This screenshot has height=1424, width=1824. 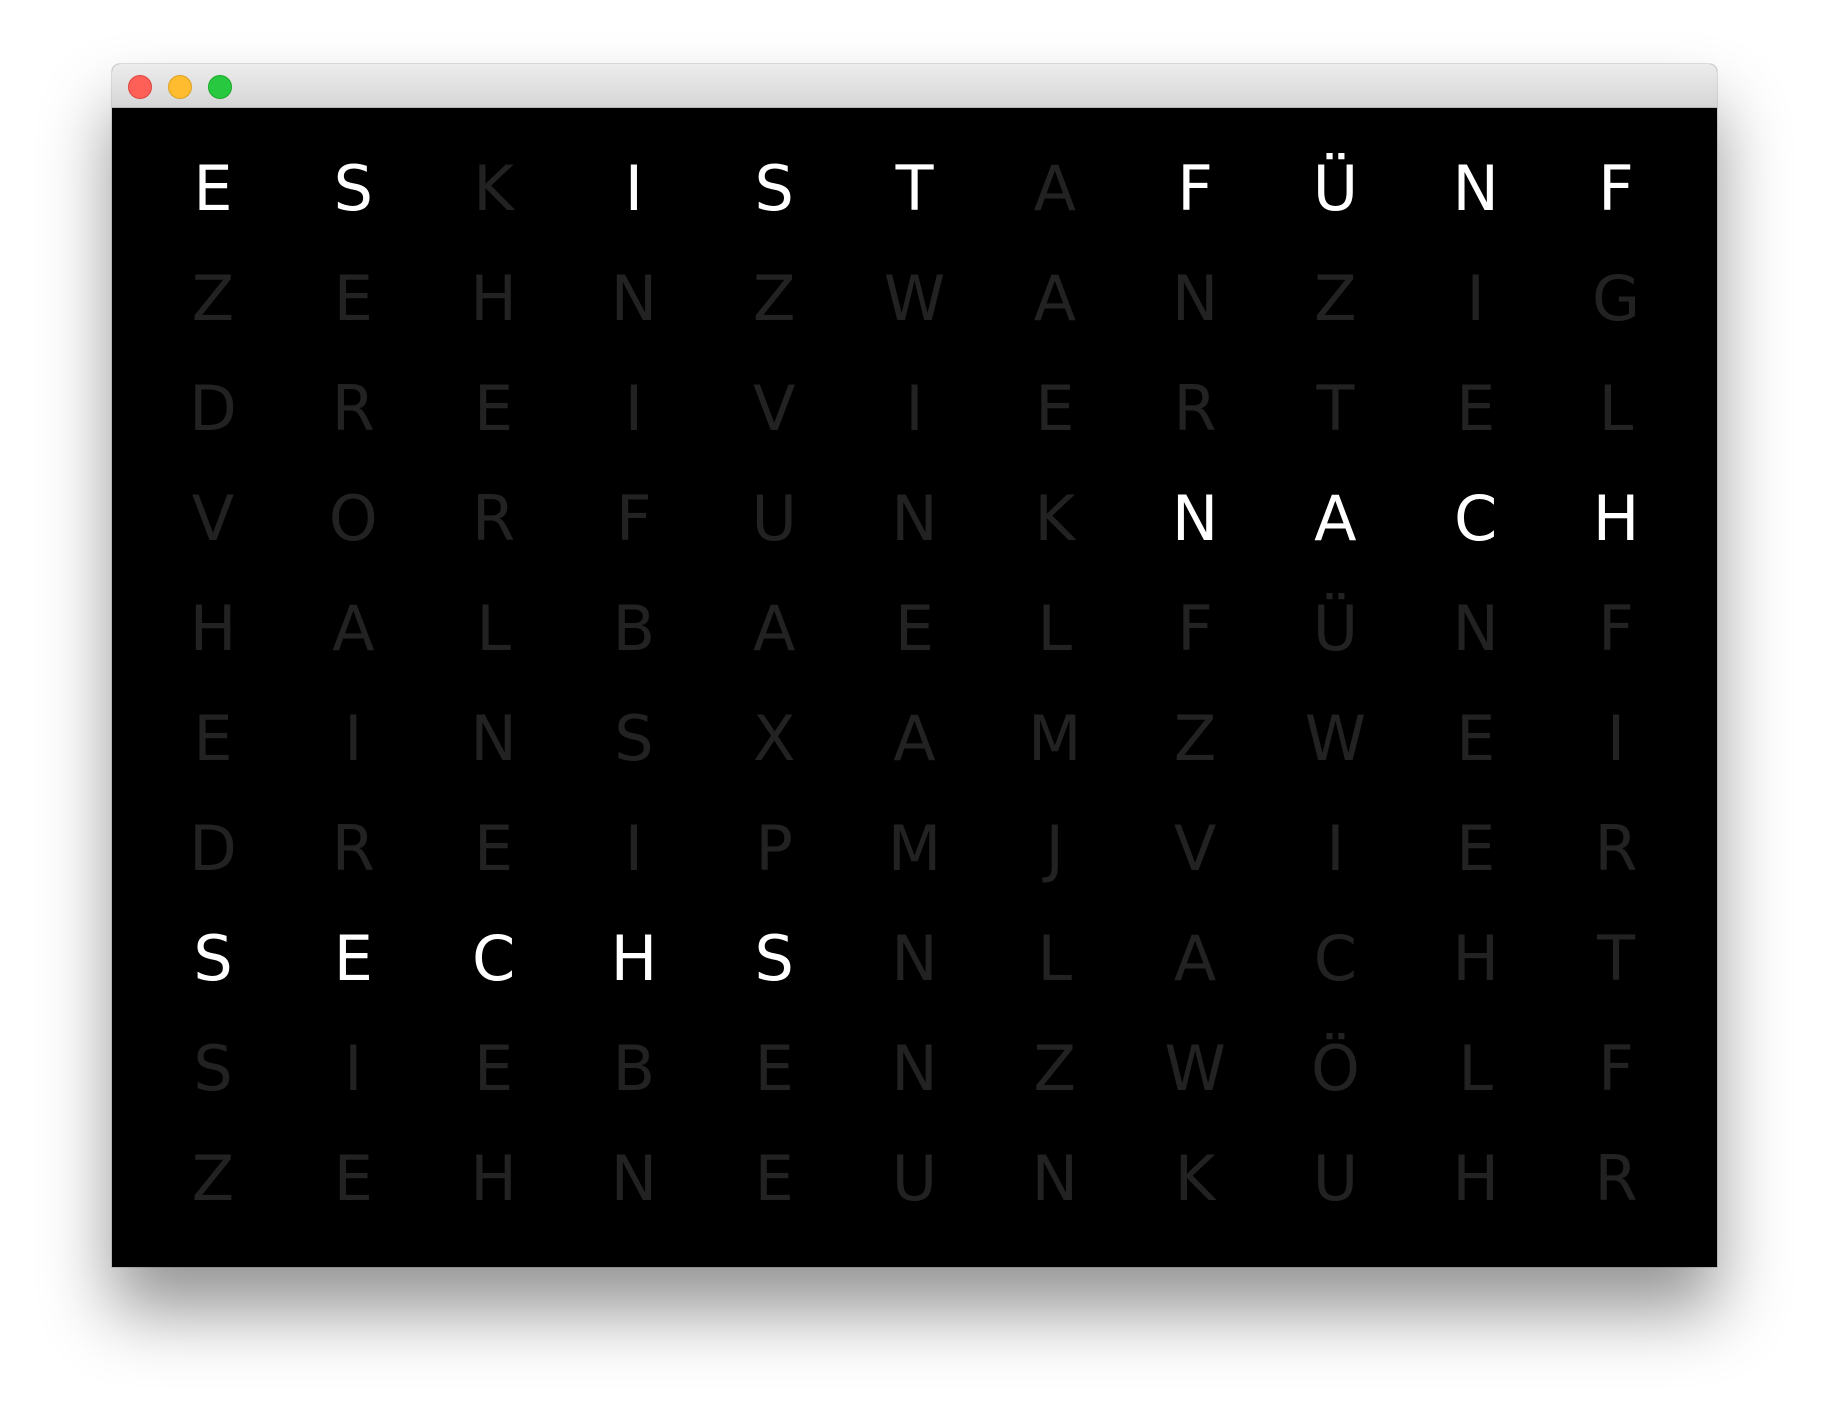 What do you see at coordinates (1616, 298) in the screenshot?
I see `letter-cell-dim: G` at bounding box center [1616, 298].